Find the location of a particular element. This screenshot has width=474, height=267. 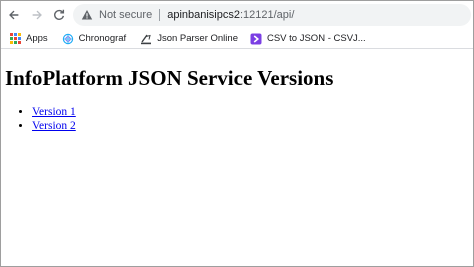

address-divider is located at coordinates (160, 15).